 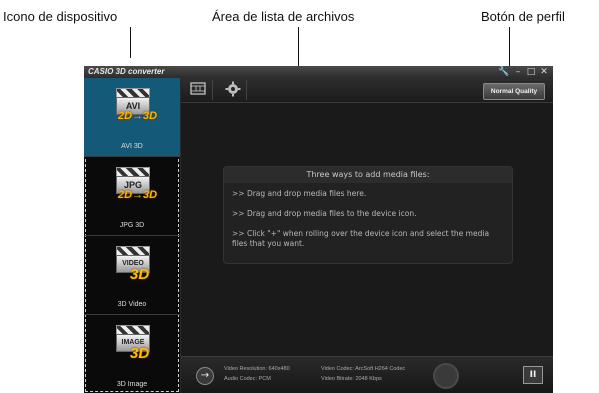 I want to click on gear-icon, so click(x=233, y=89).